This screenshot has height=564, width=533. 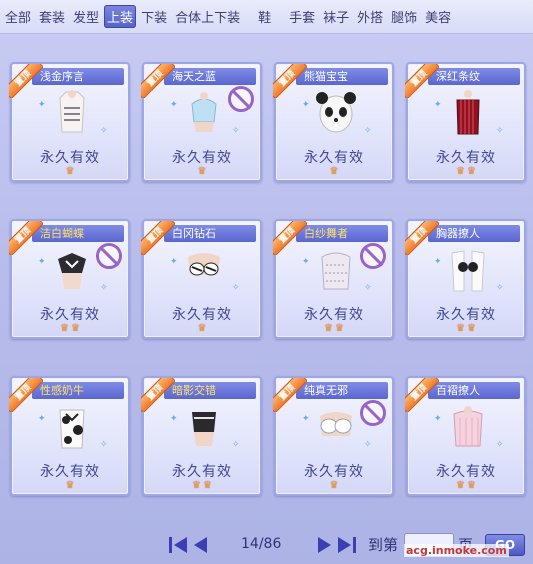 I want to click on tab-hair: 发型, so click(x=86, y=16).